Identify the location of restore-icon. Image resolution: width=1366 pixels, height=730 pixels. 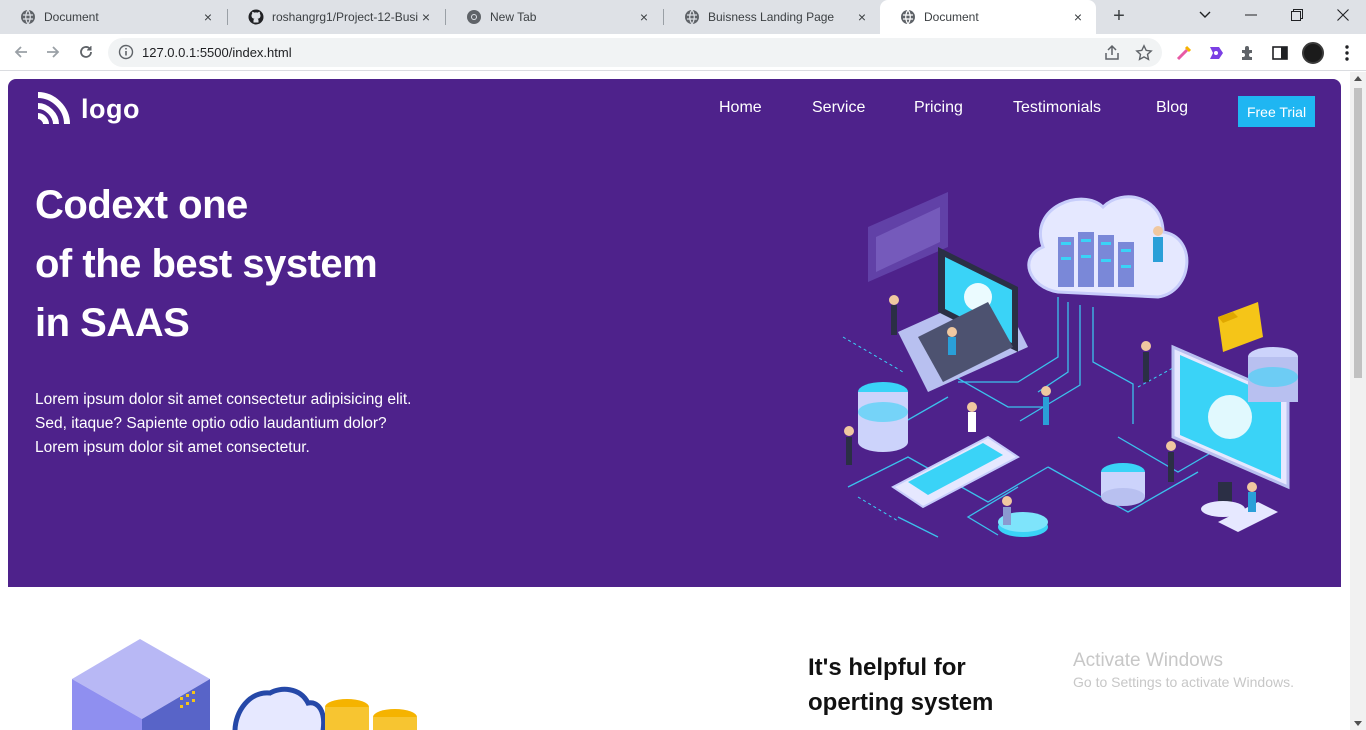
(1297, 15).